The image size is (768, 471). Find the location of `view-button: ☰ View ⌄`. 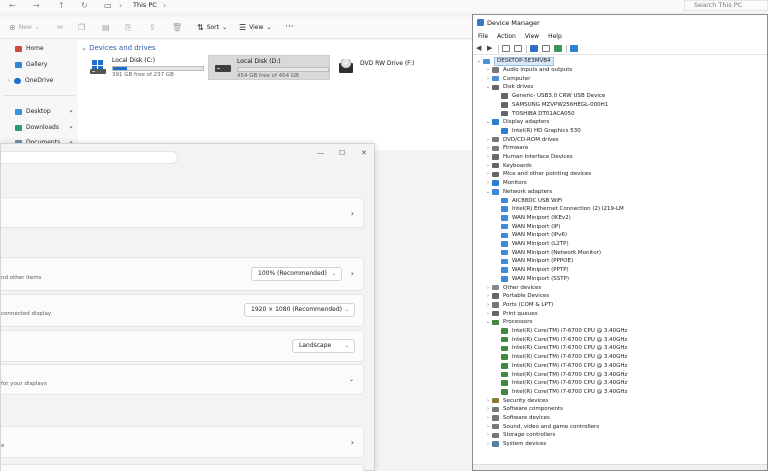

view-button: ☰ View ⌄ is located at coordinates (255, 27).